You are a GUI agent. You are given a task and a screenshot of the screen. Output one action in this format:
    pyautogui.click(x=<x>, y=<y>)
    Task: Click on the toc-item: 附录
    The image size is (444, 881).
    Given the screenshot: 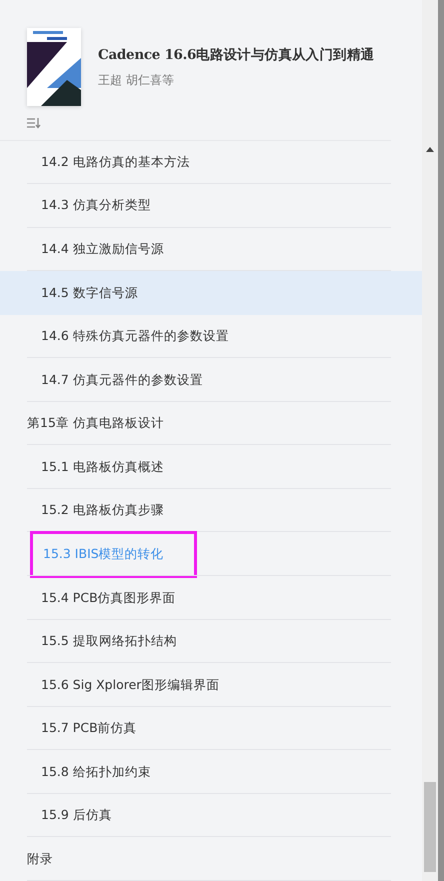 What is the action you would take?
    pyautogui.click(x=211, y=859)
    